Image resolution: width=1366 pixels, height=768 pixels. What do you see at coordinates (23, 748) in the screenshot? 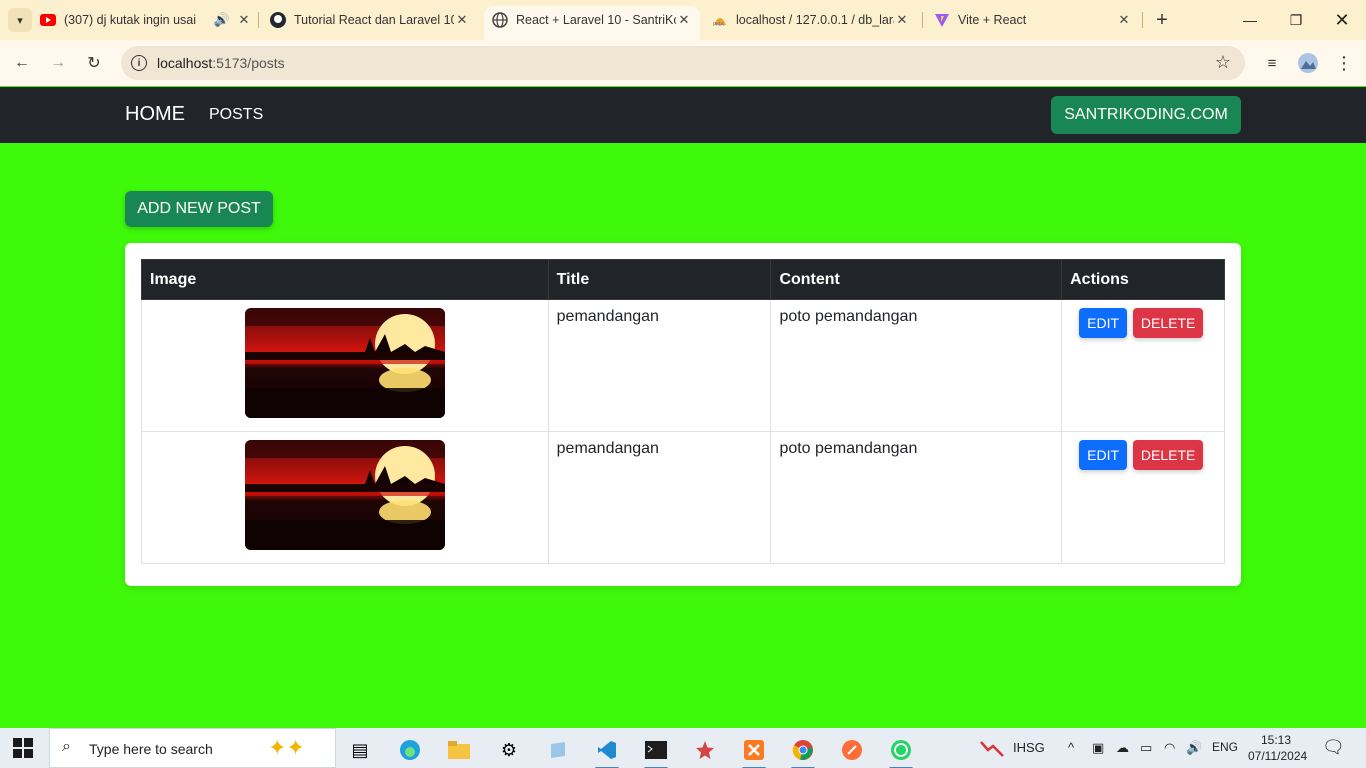
I see `windows-start-icon` at bounding box center [23, 748].